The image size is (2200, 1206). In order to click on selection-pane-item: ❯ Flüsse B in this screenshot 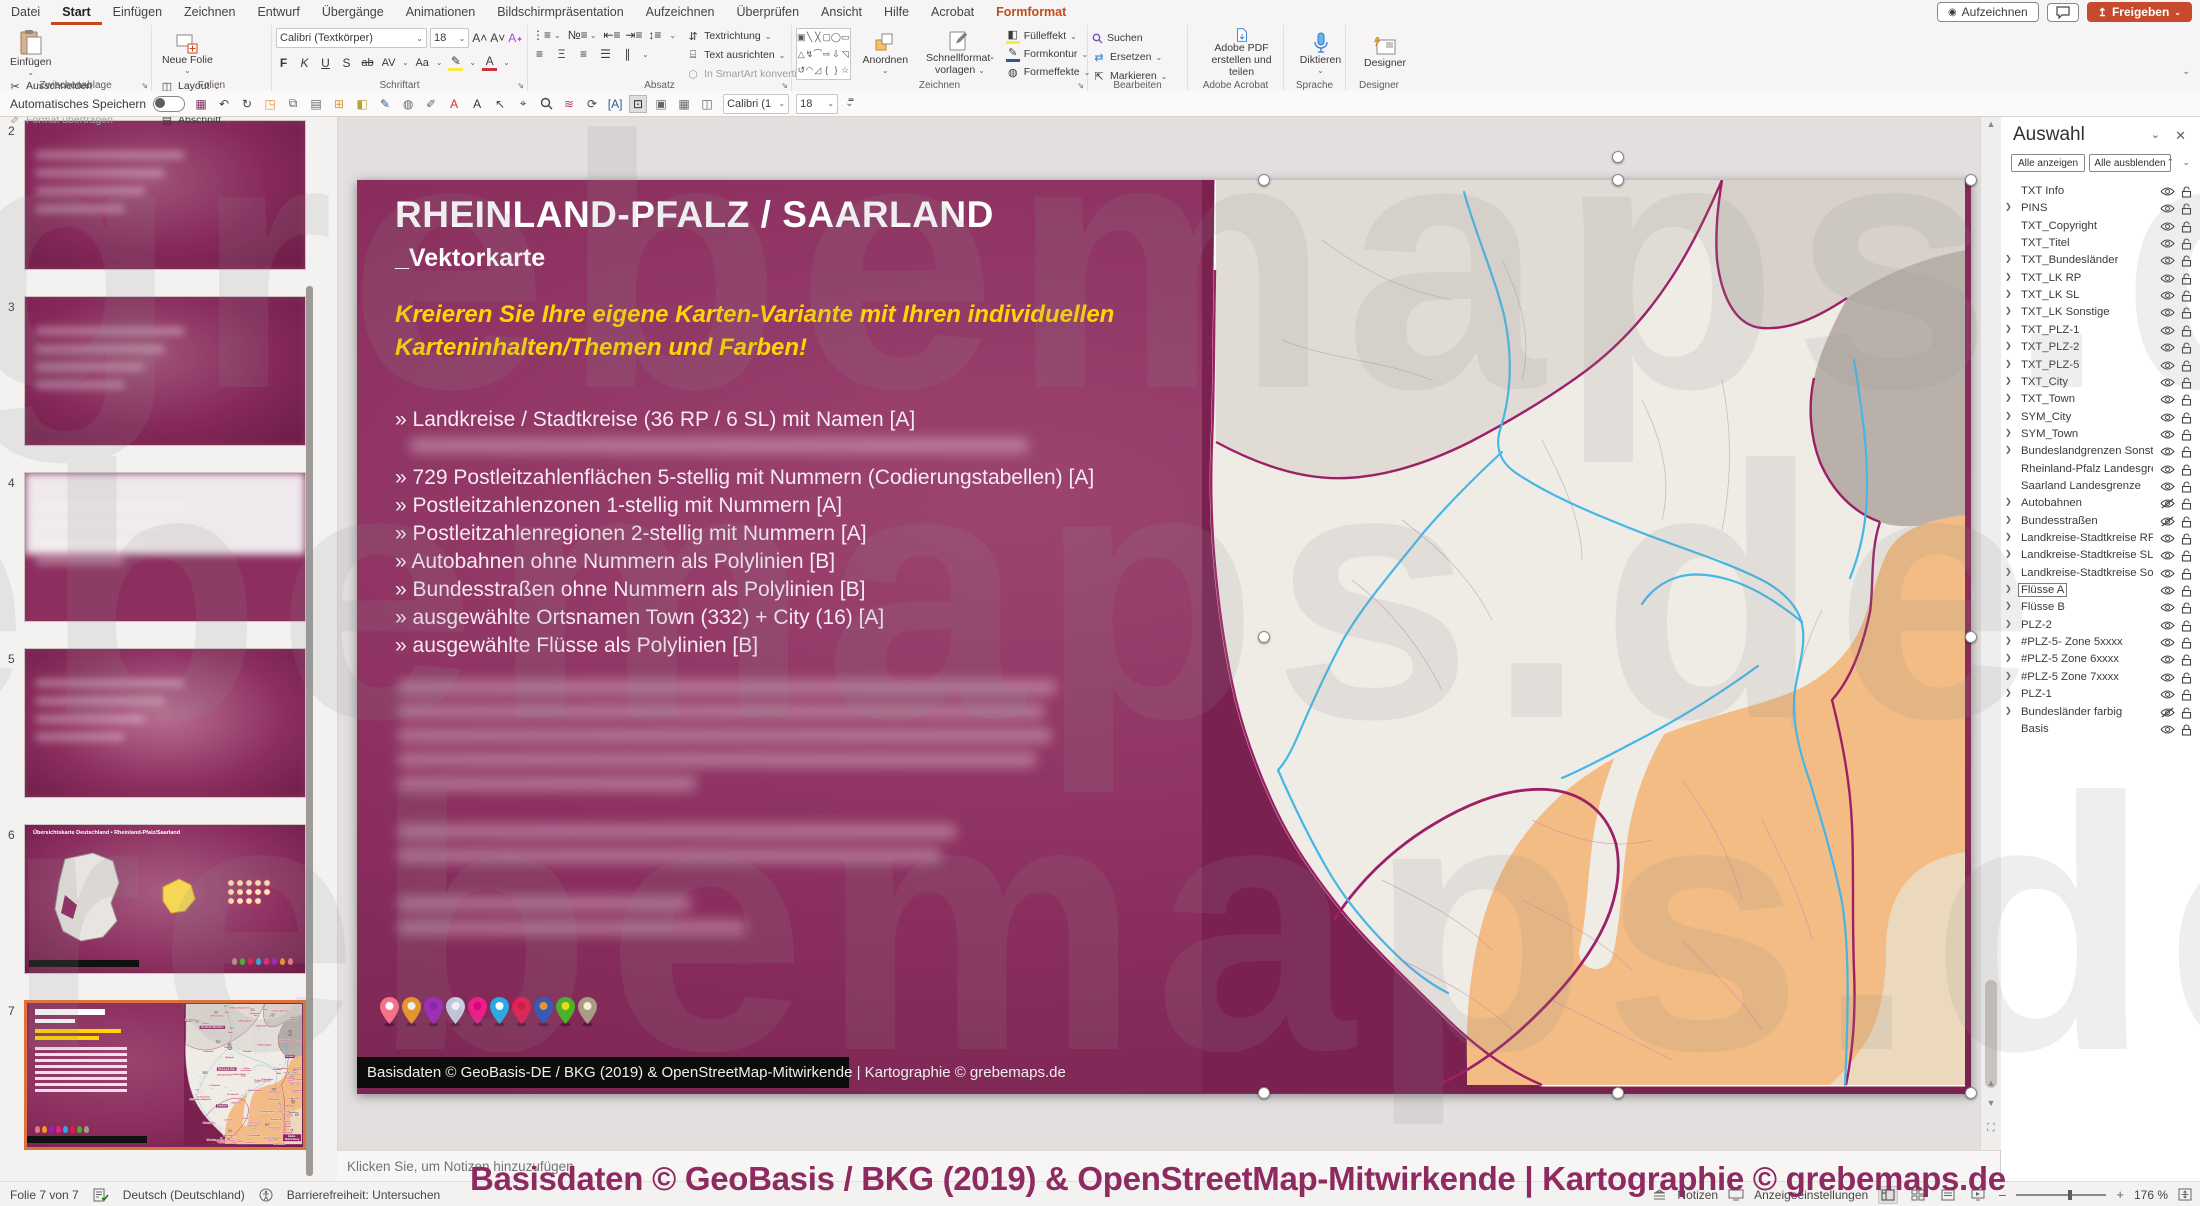, I will do `click(2100, 608)`.